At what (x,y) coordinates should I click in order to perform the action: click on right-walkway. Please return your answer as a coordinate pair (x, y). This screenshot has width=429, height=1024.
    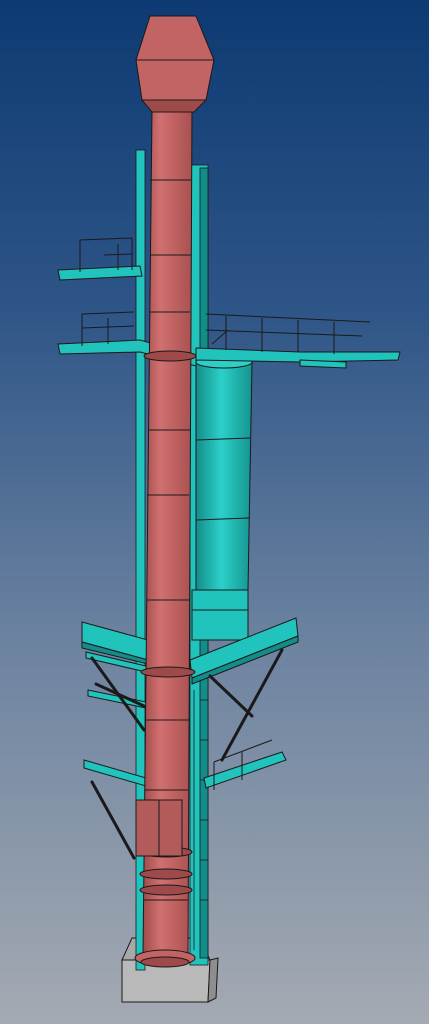
    Looking at the image, I should click on (298, 341).